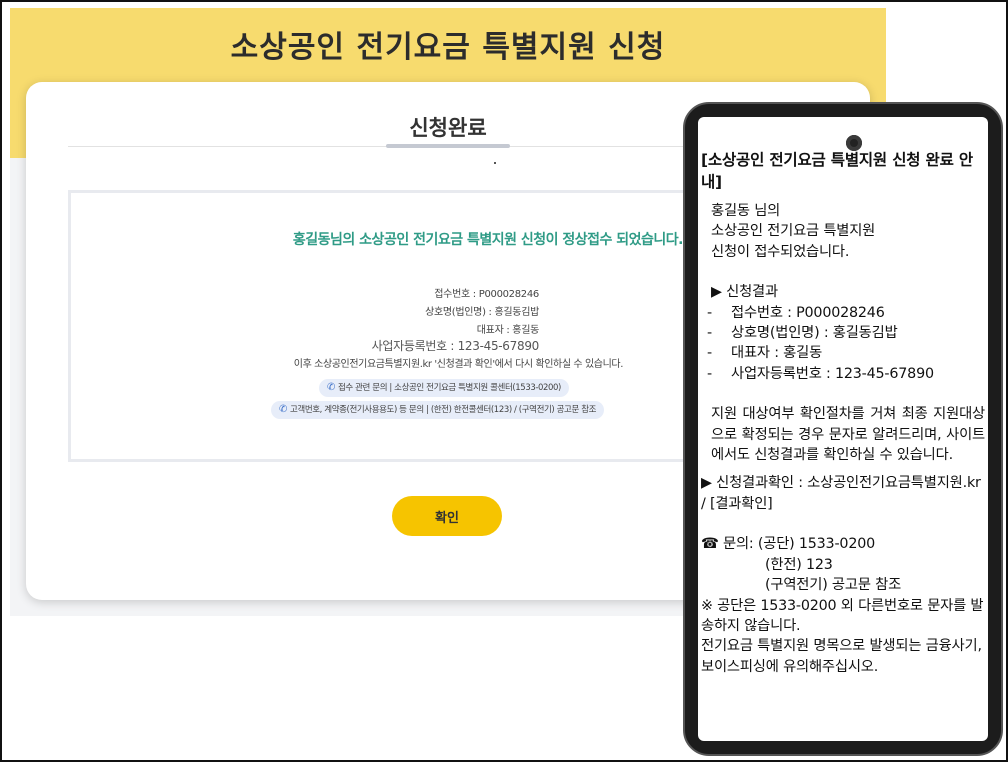  What do you see at coordinates (765, 353) in the screenshot?
I see `sms-result-item: - 대표자 : 홍길동` at bounding box center [765, 353].